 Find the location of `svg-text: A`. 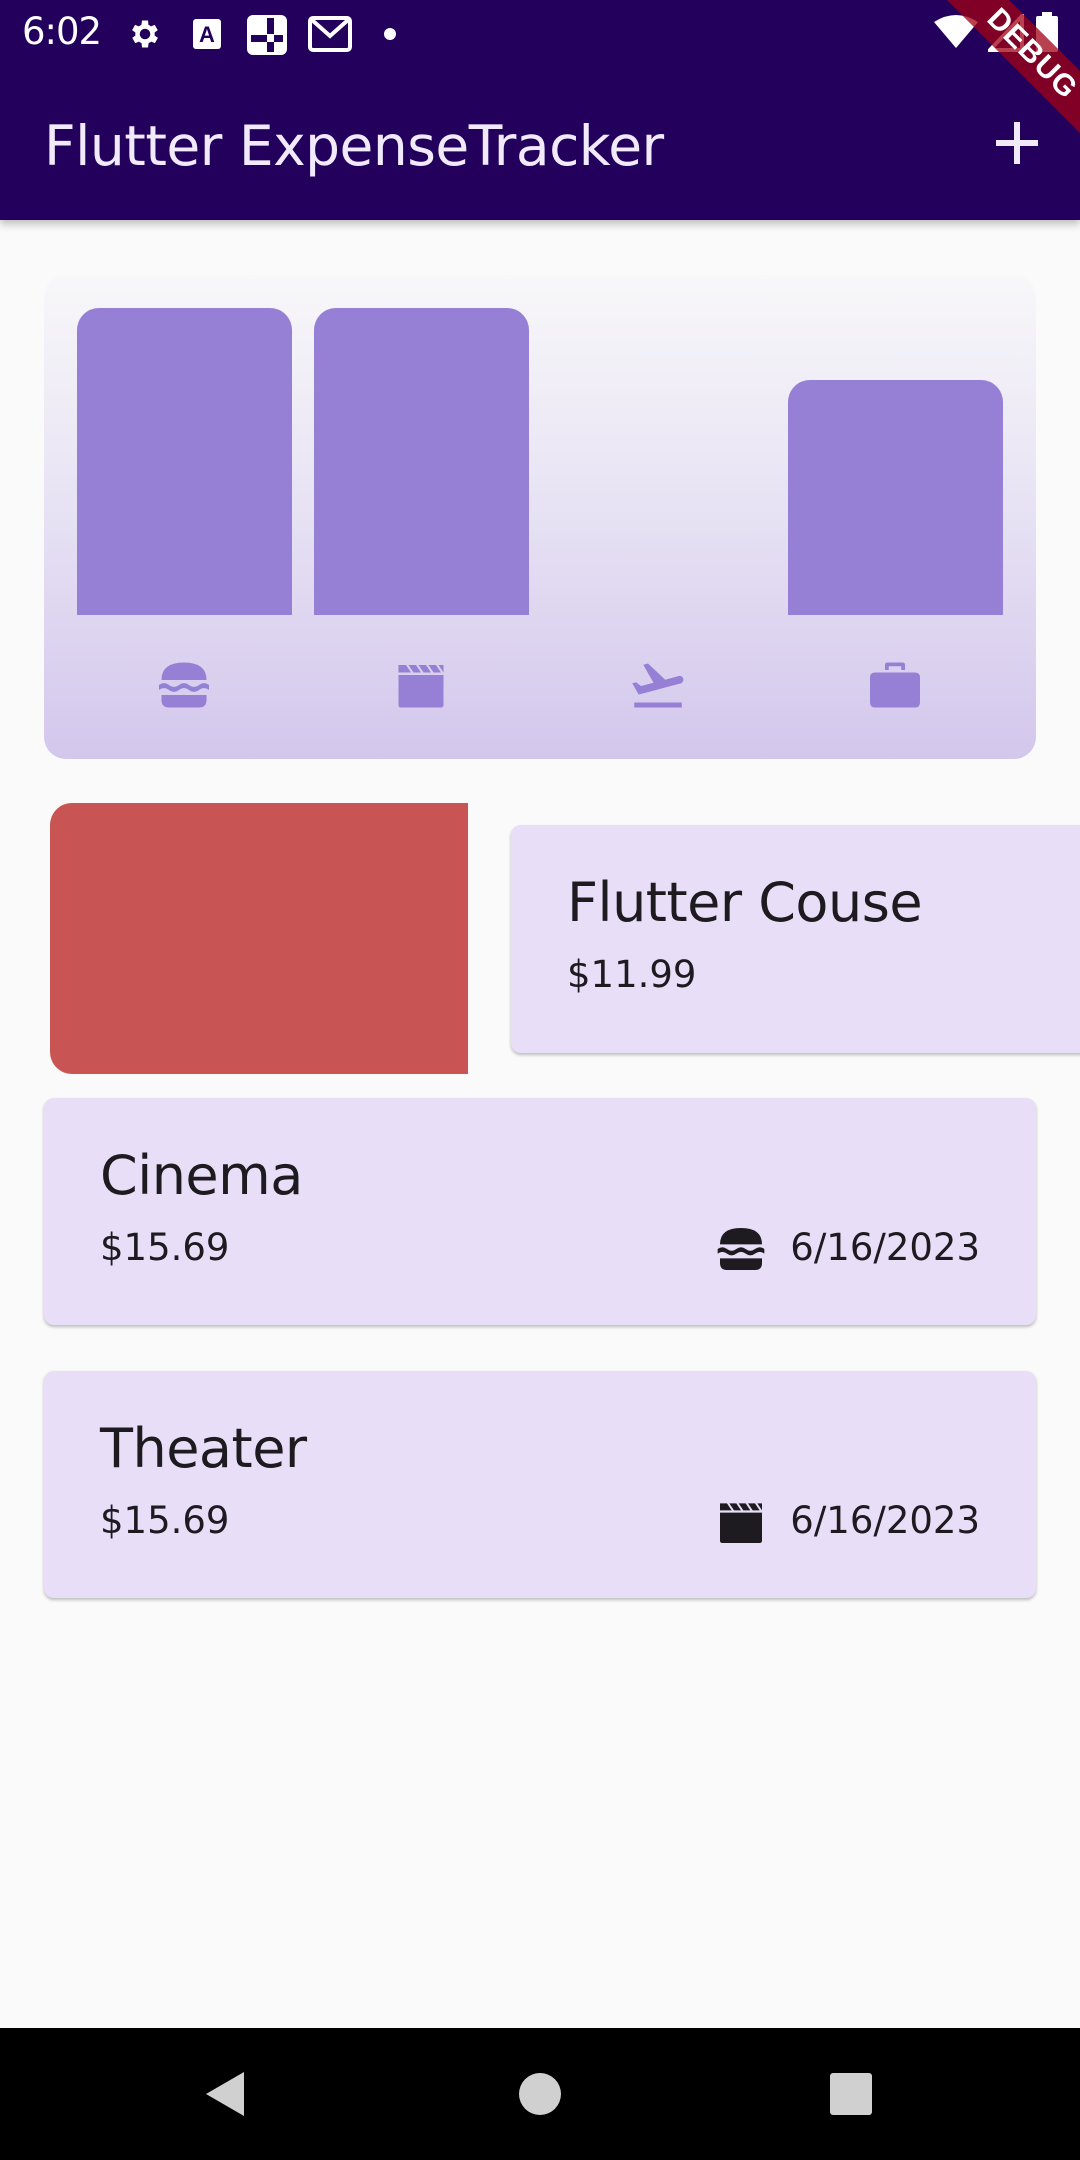

svg-text: A is located at coordinates (207, 34).